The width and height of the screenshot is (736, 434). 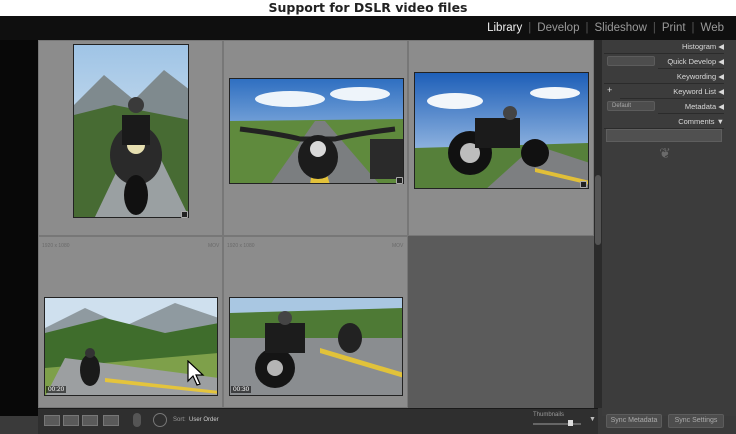 I want to click on panel-end-ornament-icon: ❦, so click(x=665, y=153).